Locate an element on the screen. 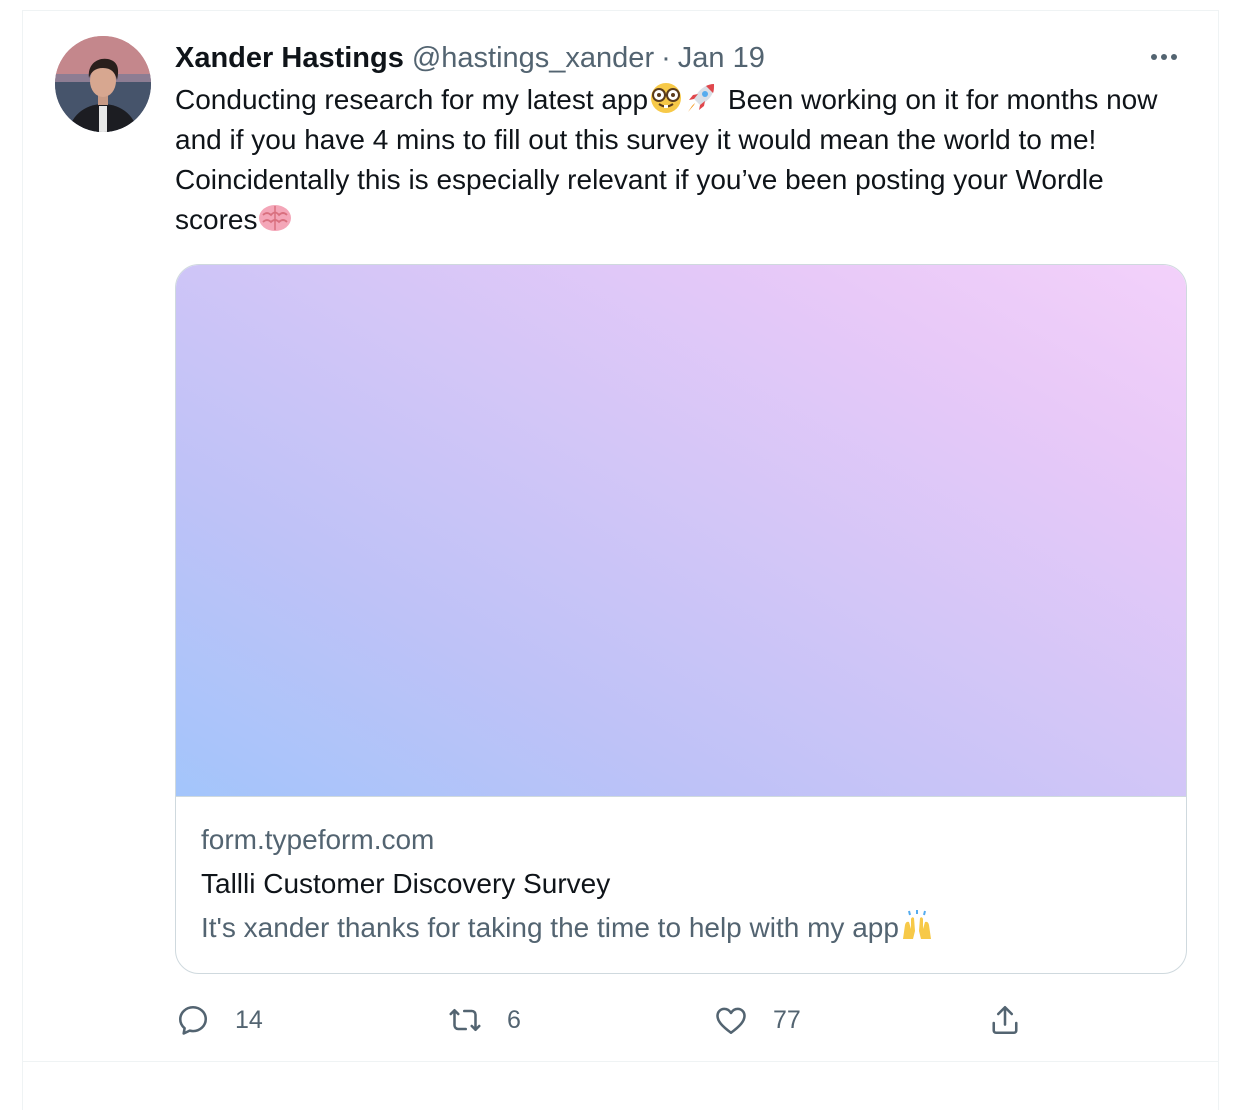  more-icon is located at coordinates (1164, 57).